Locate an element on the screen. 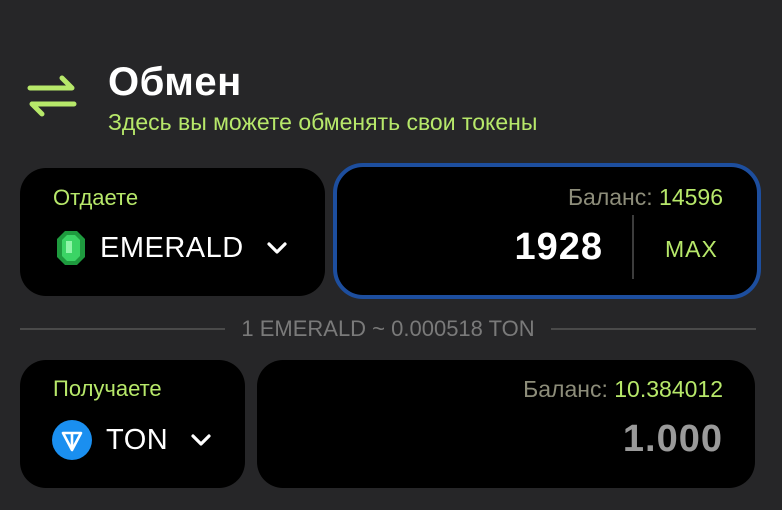  get-label: Получаете is located at coordinates (107, 388).